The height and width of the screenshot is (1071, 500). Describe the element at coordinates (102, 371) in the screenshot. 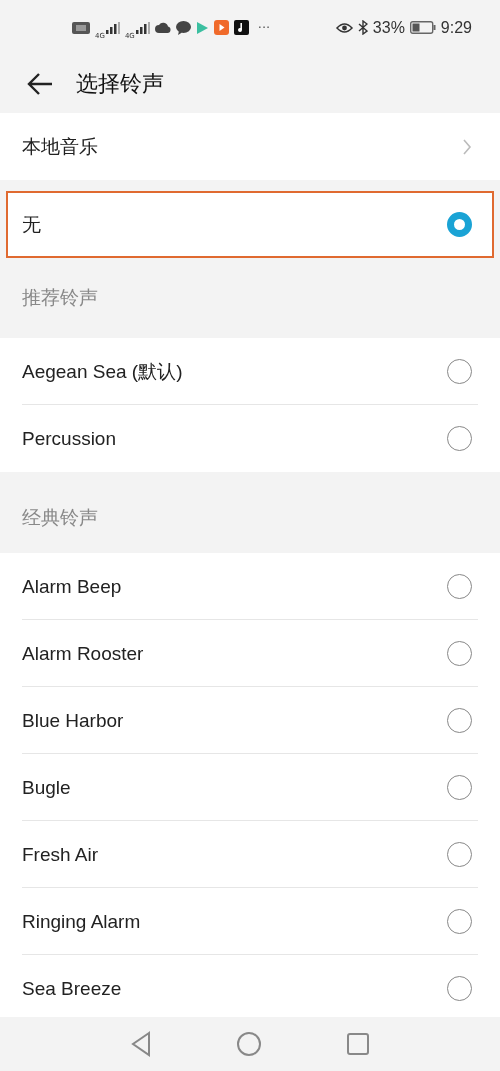

I see `ringtone-name: Aegean Sea (默认)` at that location.